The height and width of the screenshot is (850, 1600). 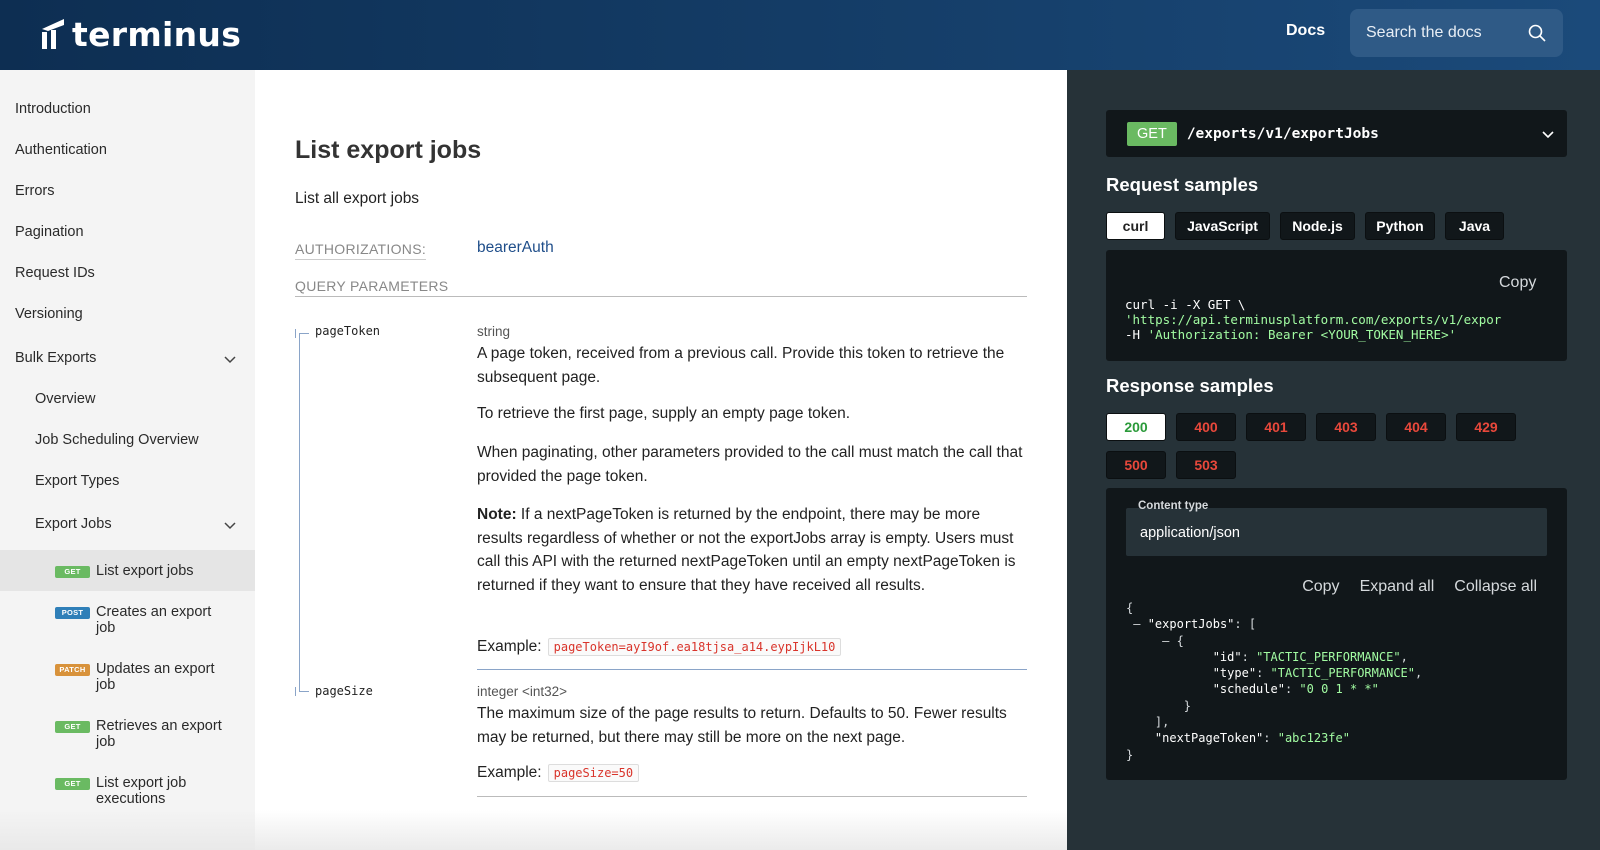 What do you see at coordinates (1305, 31) in the screenshot?
I see `docs-link: Docs` at bounding box center [1305, 31].